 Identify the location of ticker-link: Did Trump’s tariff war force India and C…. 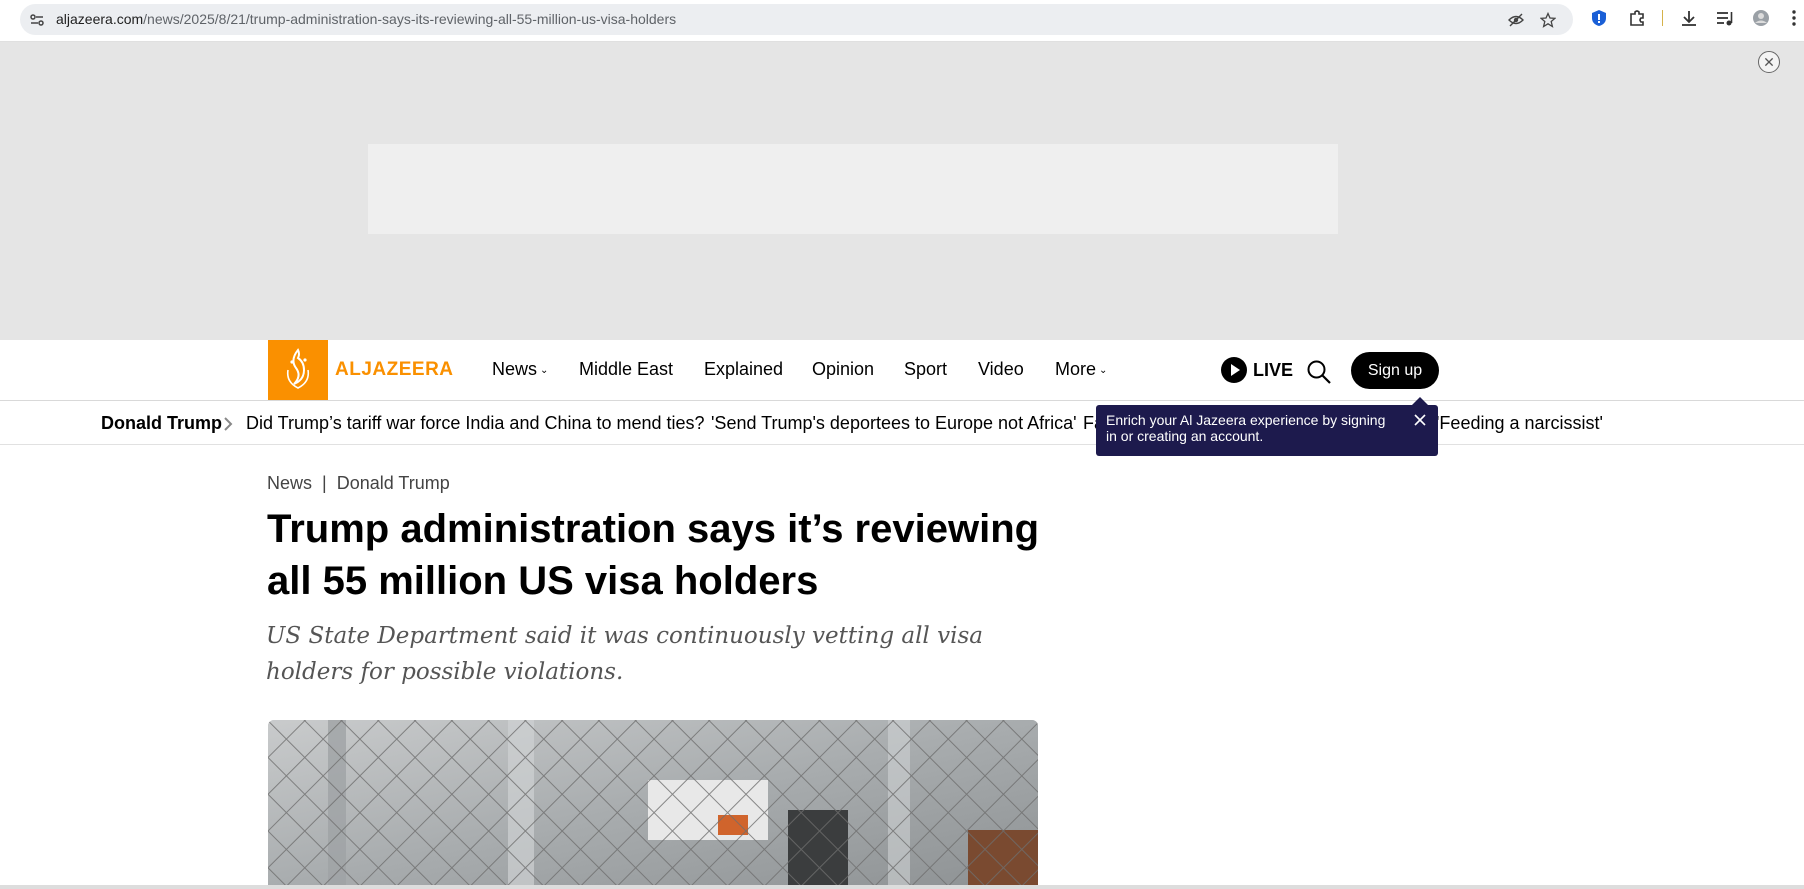
(475, 423).